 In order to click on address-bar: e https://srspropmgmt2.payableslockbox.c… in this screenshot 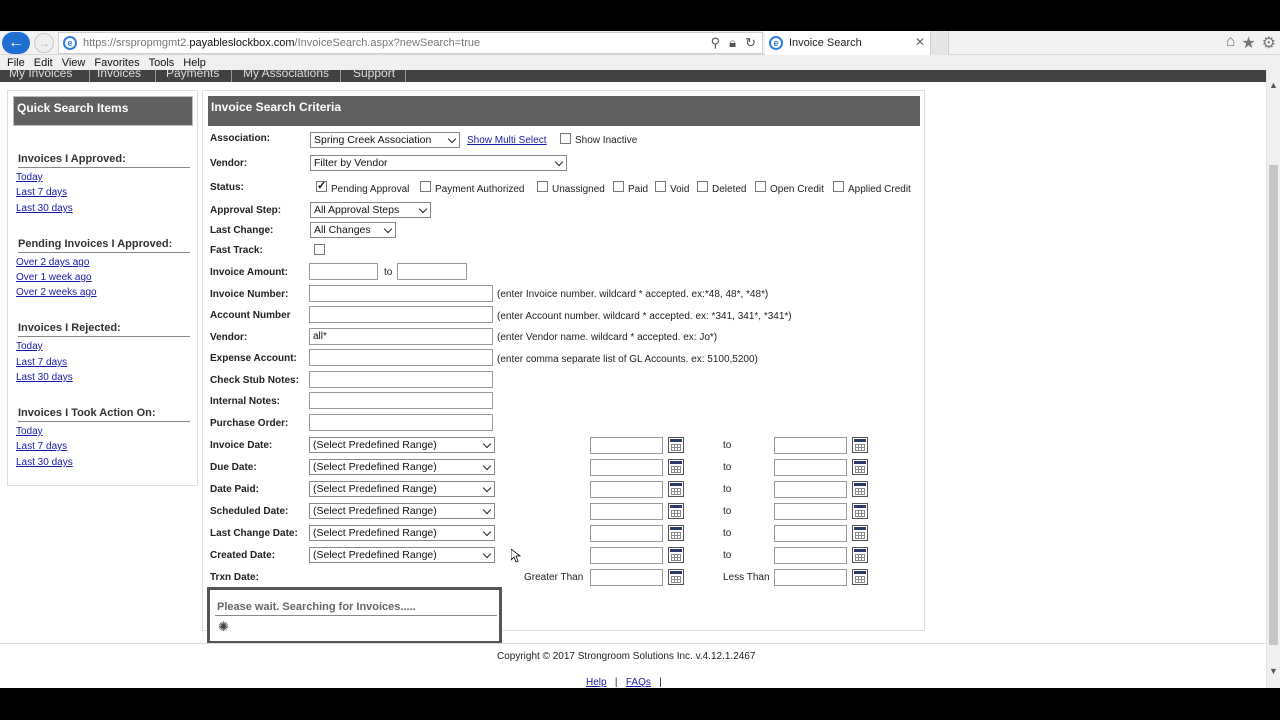, I will do `click(410, 43)`.